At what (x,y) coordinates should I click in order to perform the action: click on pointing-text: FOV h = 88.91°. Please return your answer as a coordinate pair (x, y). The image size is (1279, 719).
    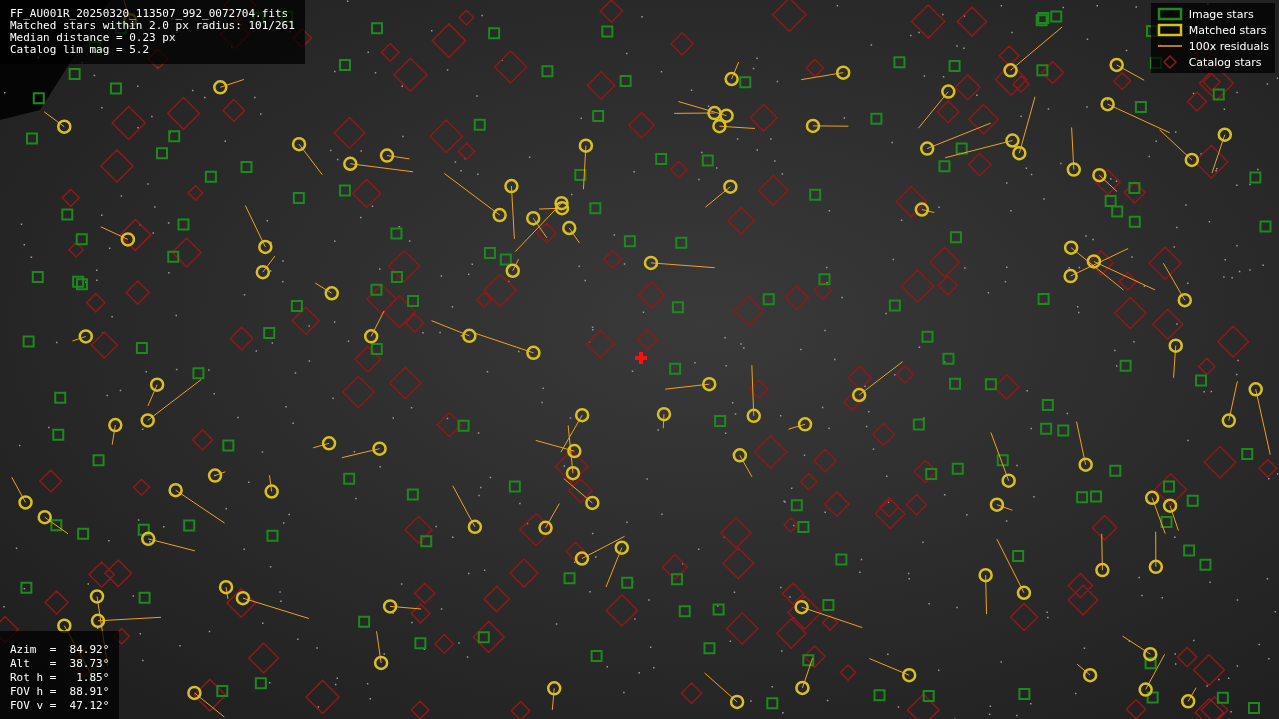
    Looking at the image, I should click on (60, 692).